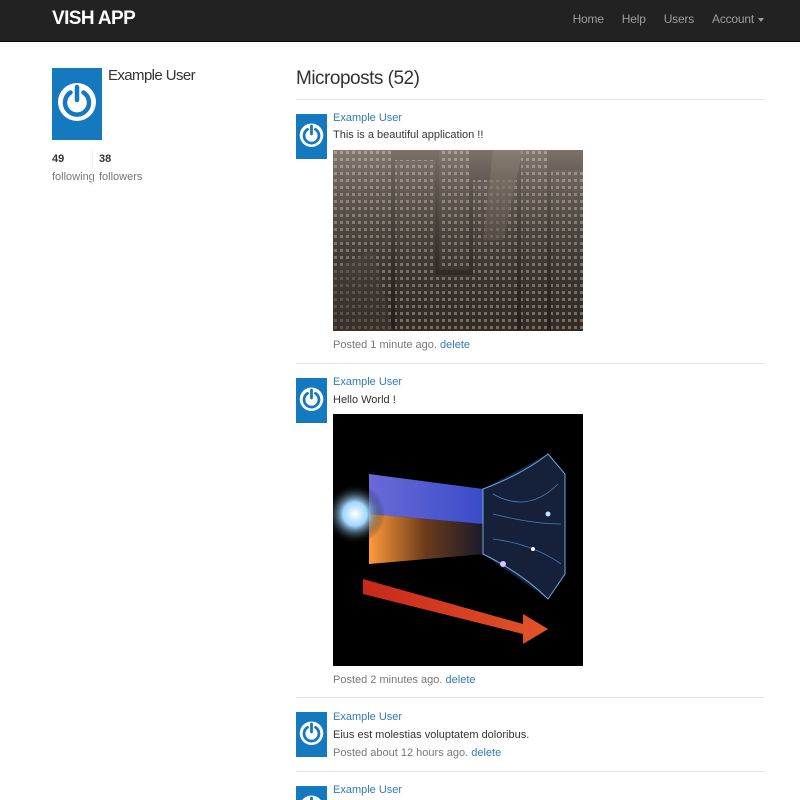 This screenshot has height=800, width=800. Describe the element at coordinates (92, 168) in the screenshot. I see `stats-divider` at that location.